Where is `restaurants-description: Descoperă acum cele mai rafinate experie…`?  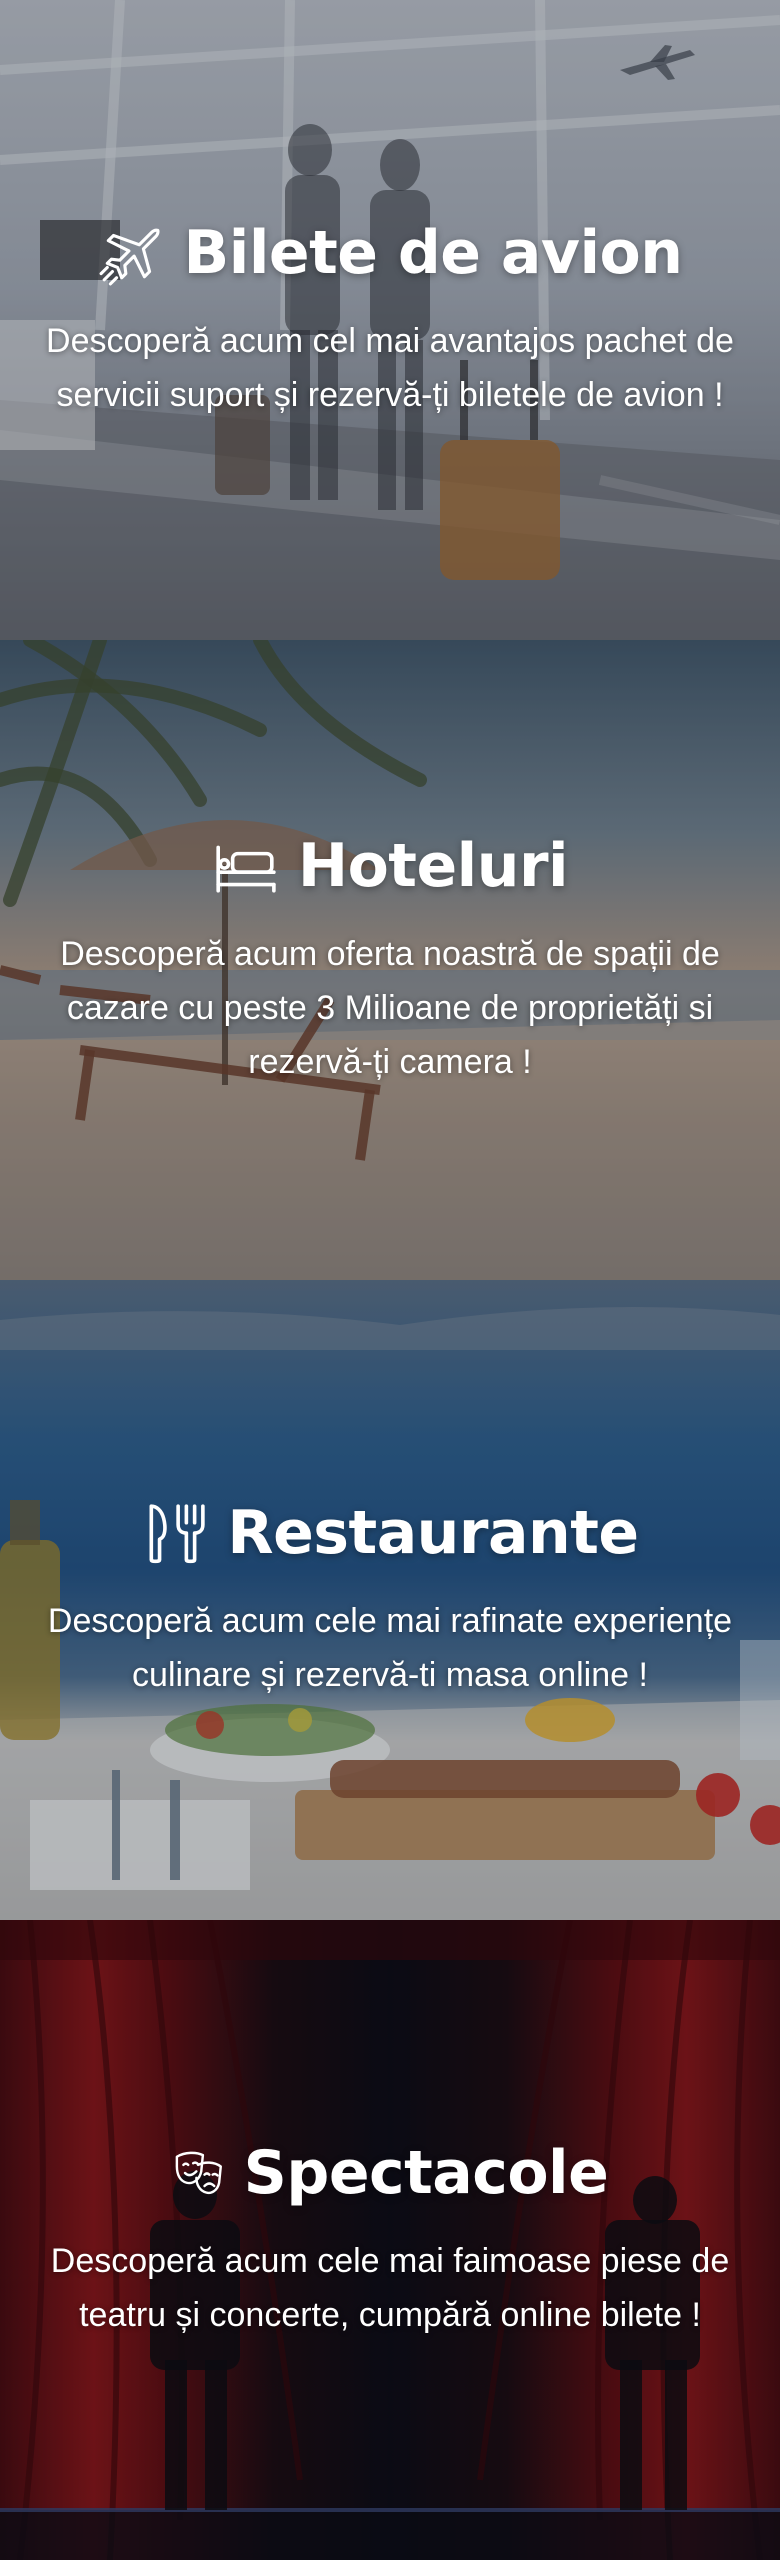
restaurants-description: Descoperă acum cele mai rafinate experie… is located at coordinates (390, 1648).